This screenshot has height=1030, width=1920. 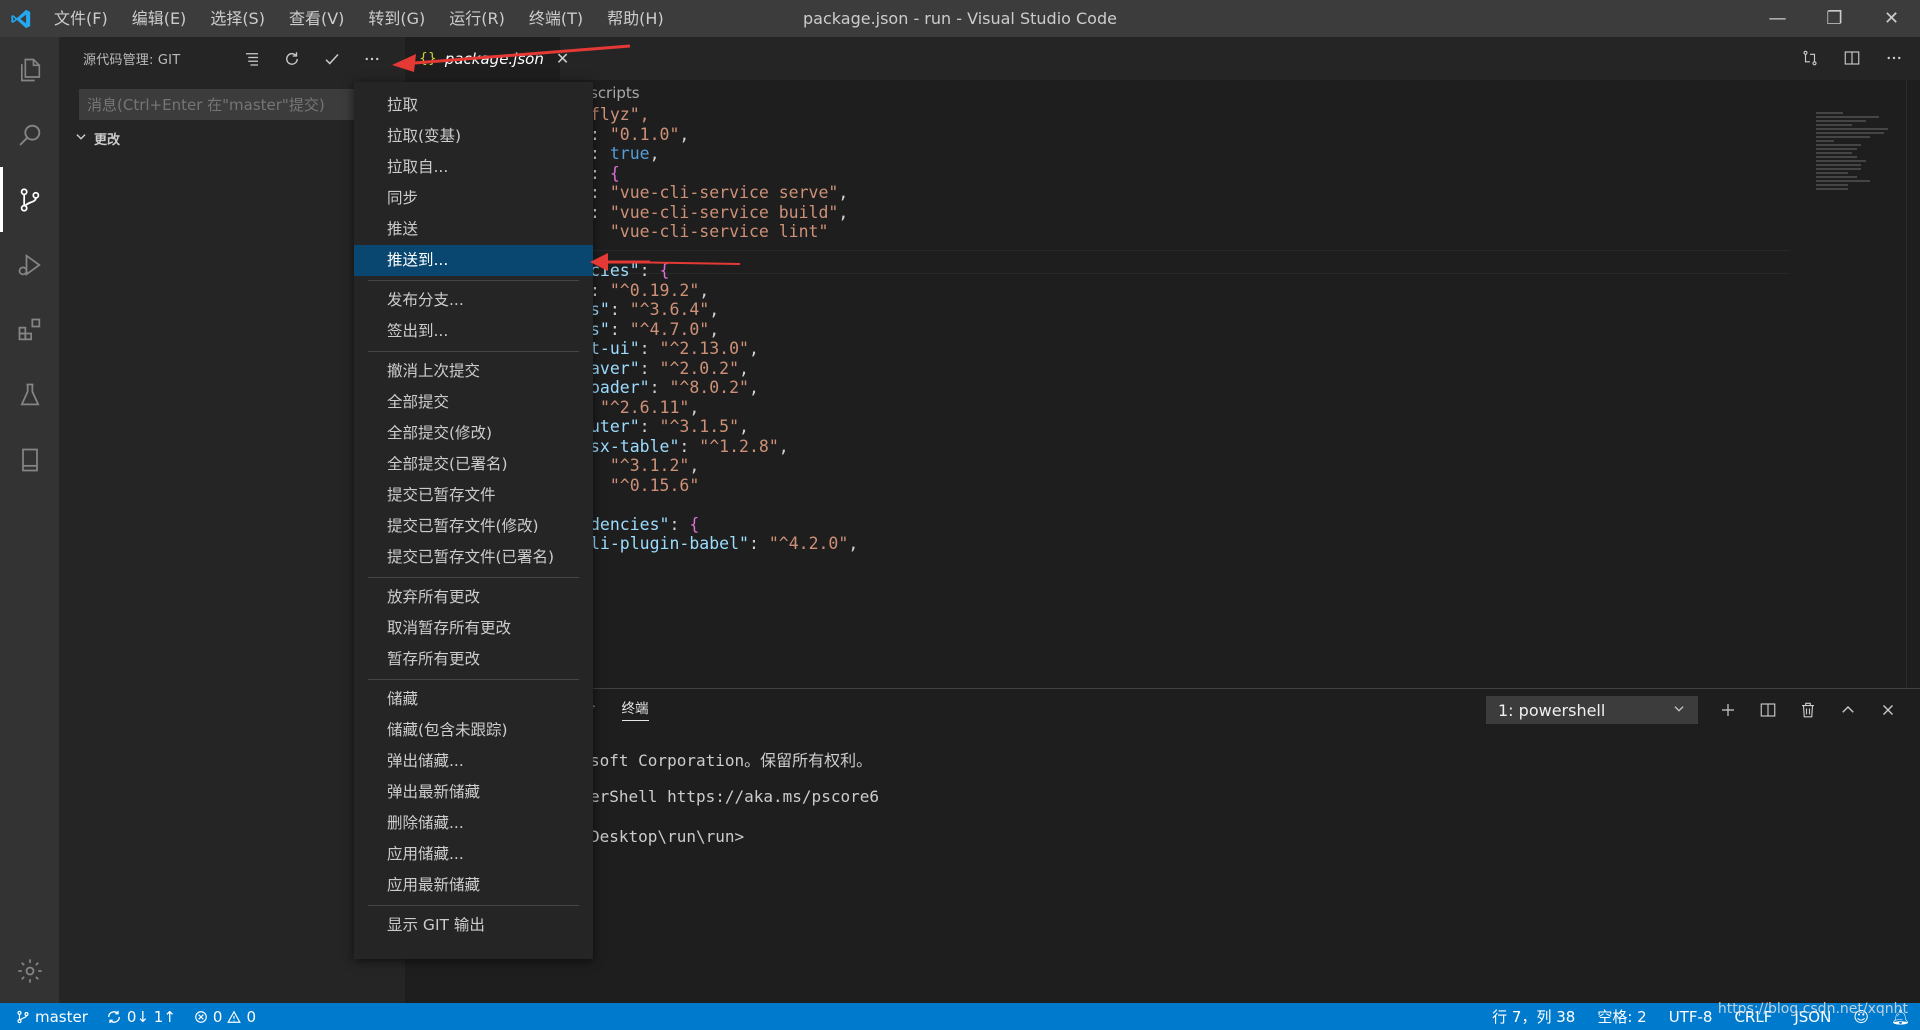 I want to click on minimap, so click(x=1861, y=170).